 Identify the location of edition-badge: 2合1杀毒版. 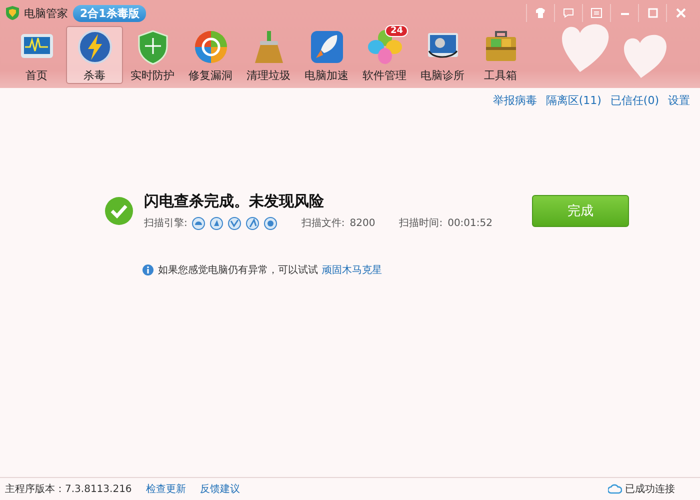
(109, 13).